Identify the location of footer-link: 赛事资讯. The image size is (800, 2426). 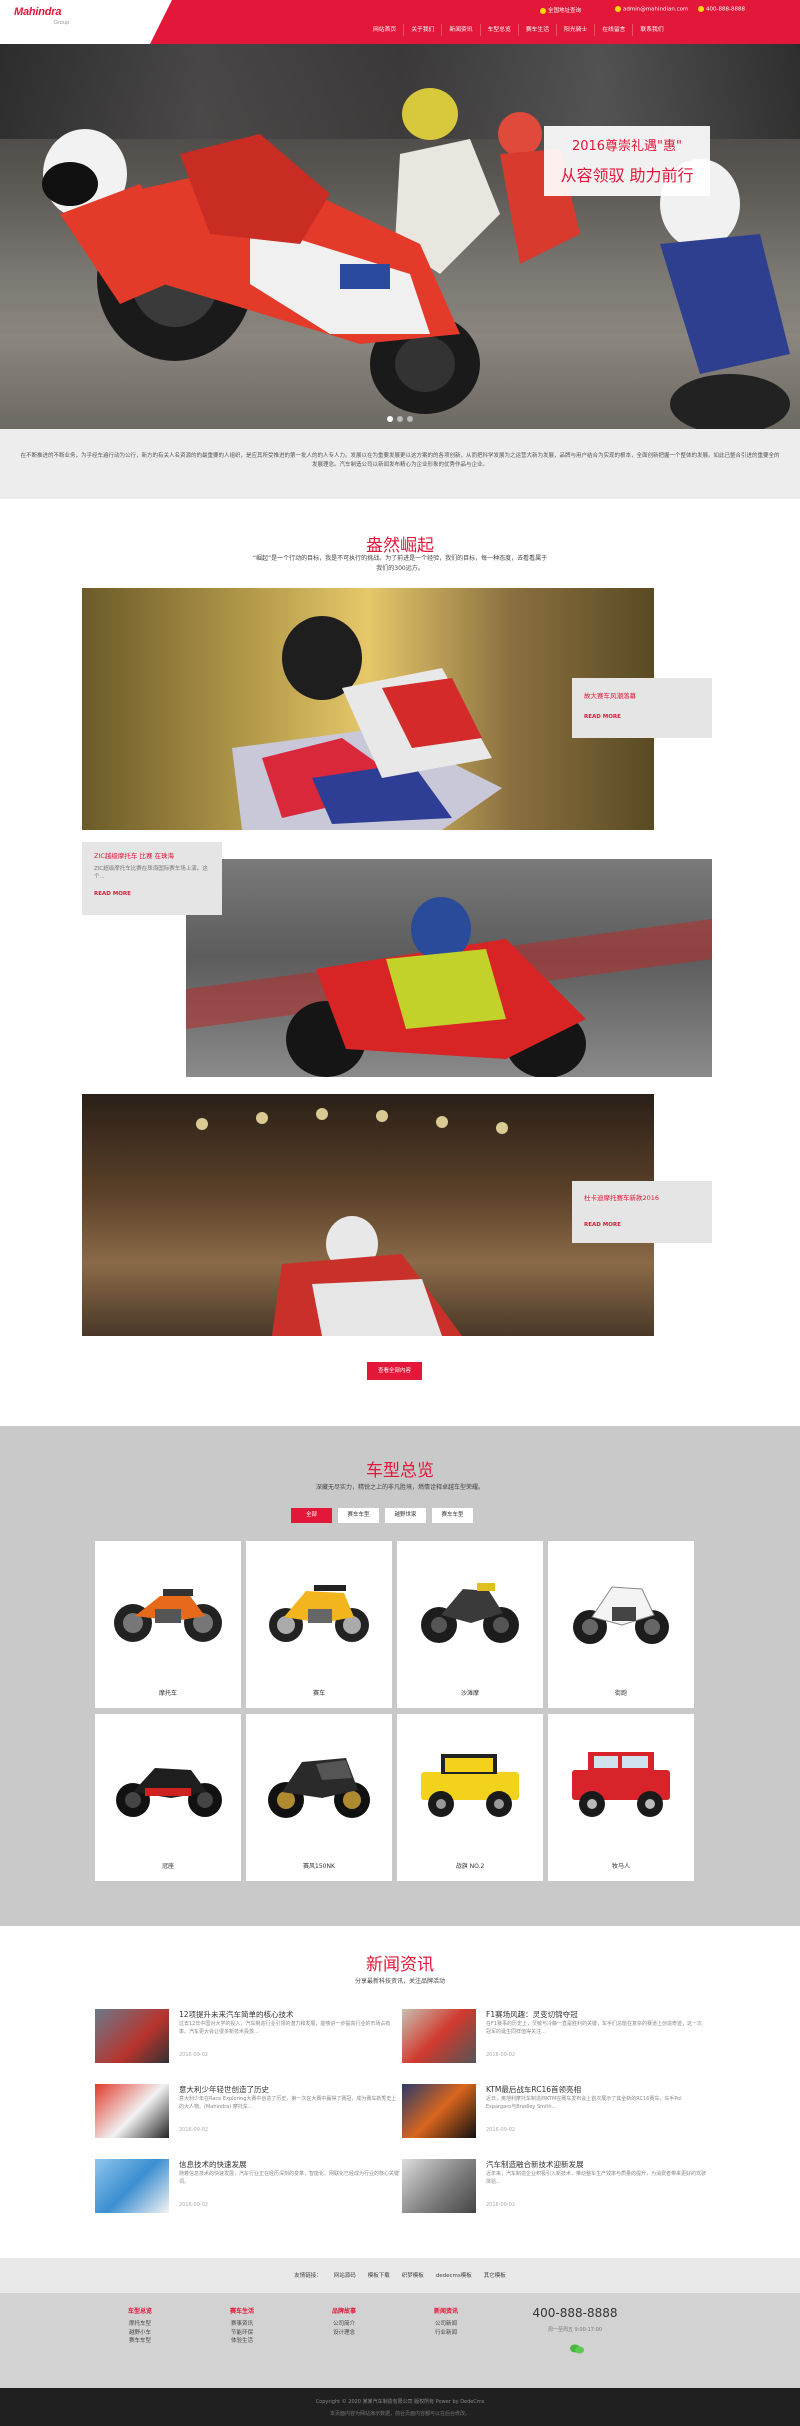
(242, 2324).